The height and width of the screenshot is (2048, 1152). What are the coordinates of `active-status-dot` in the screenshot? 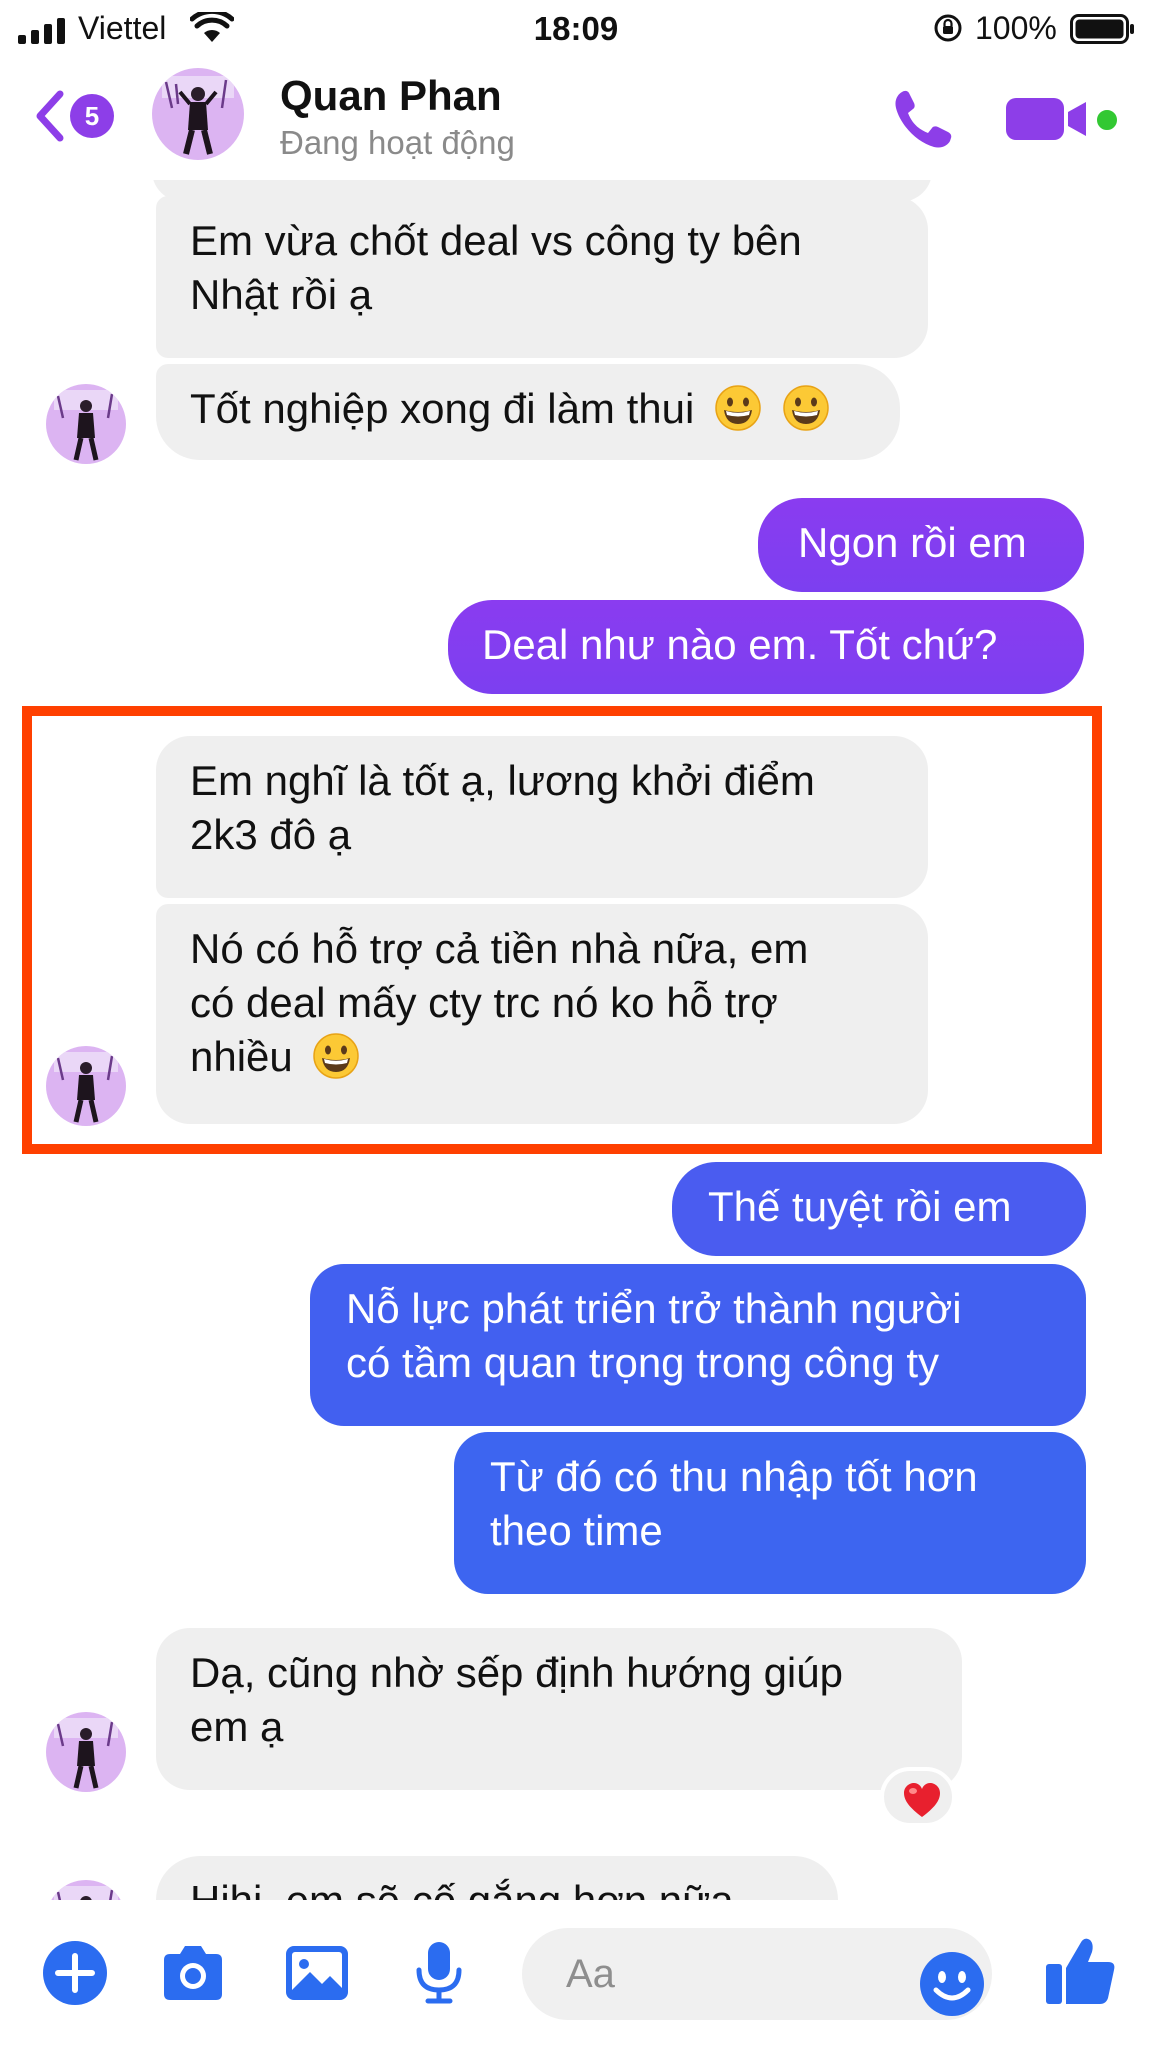 It's located at (1107, 120).